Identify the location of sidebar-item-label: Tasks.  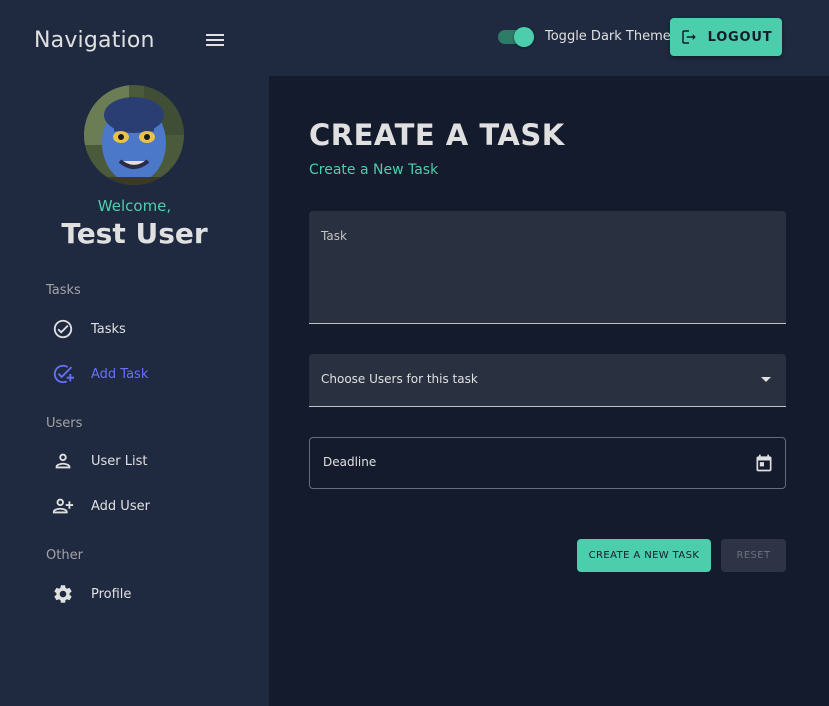
(108, 329).